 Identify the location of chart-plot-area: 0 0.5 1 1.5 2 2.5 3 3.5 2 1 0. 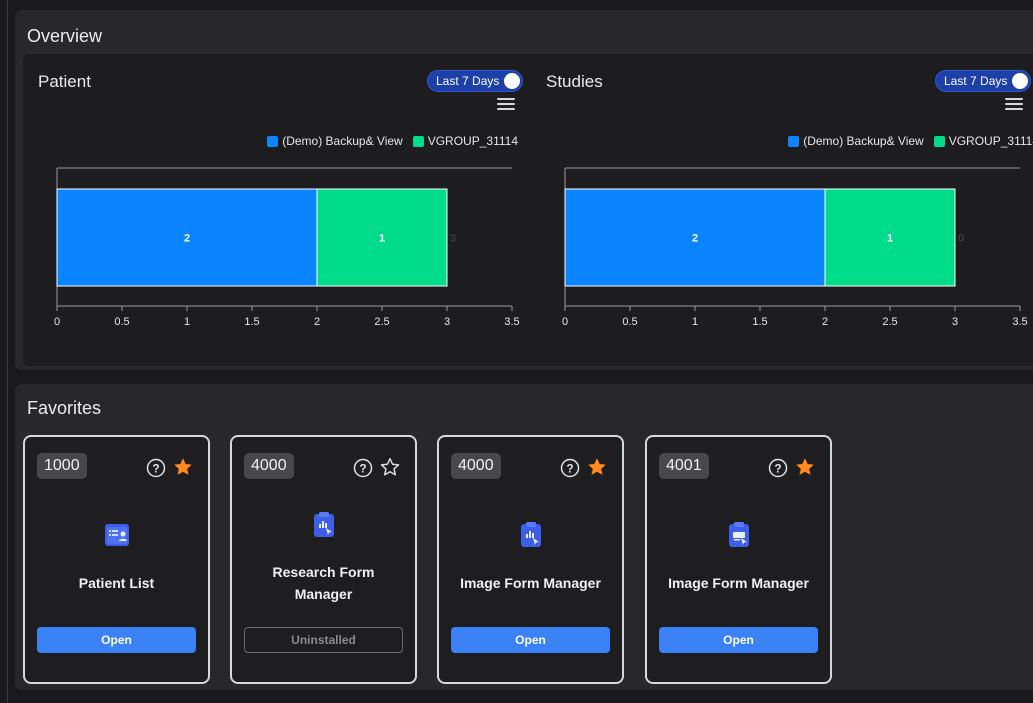
(795, 247).